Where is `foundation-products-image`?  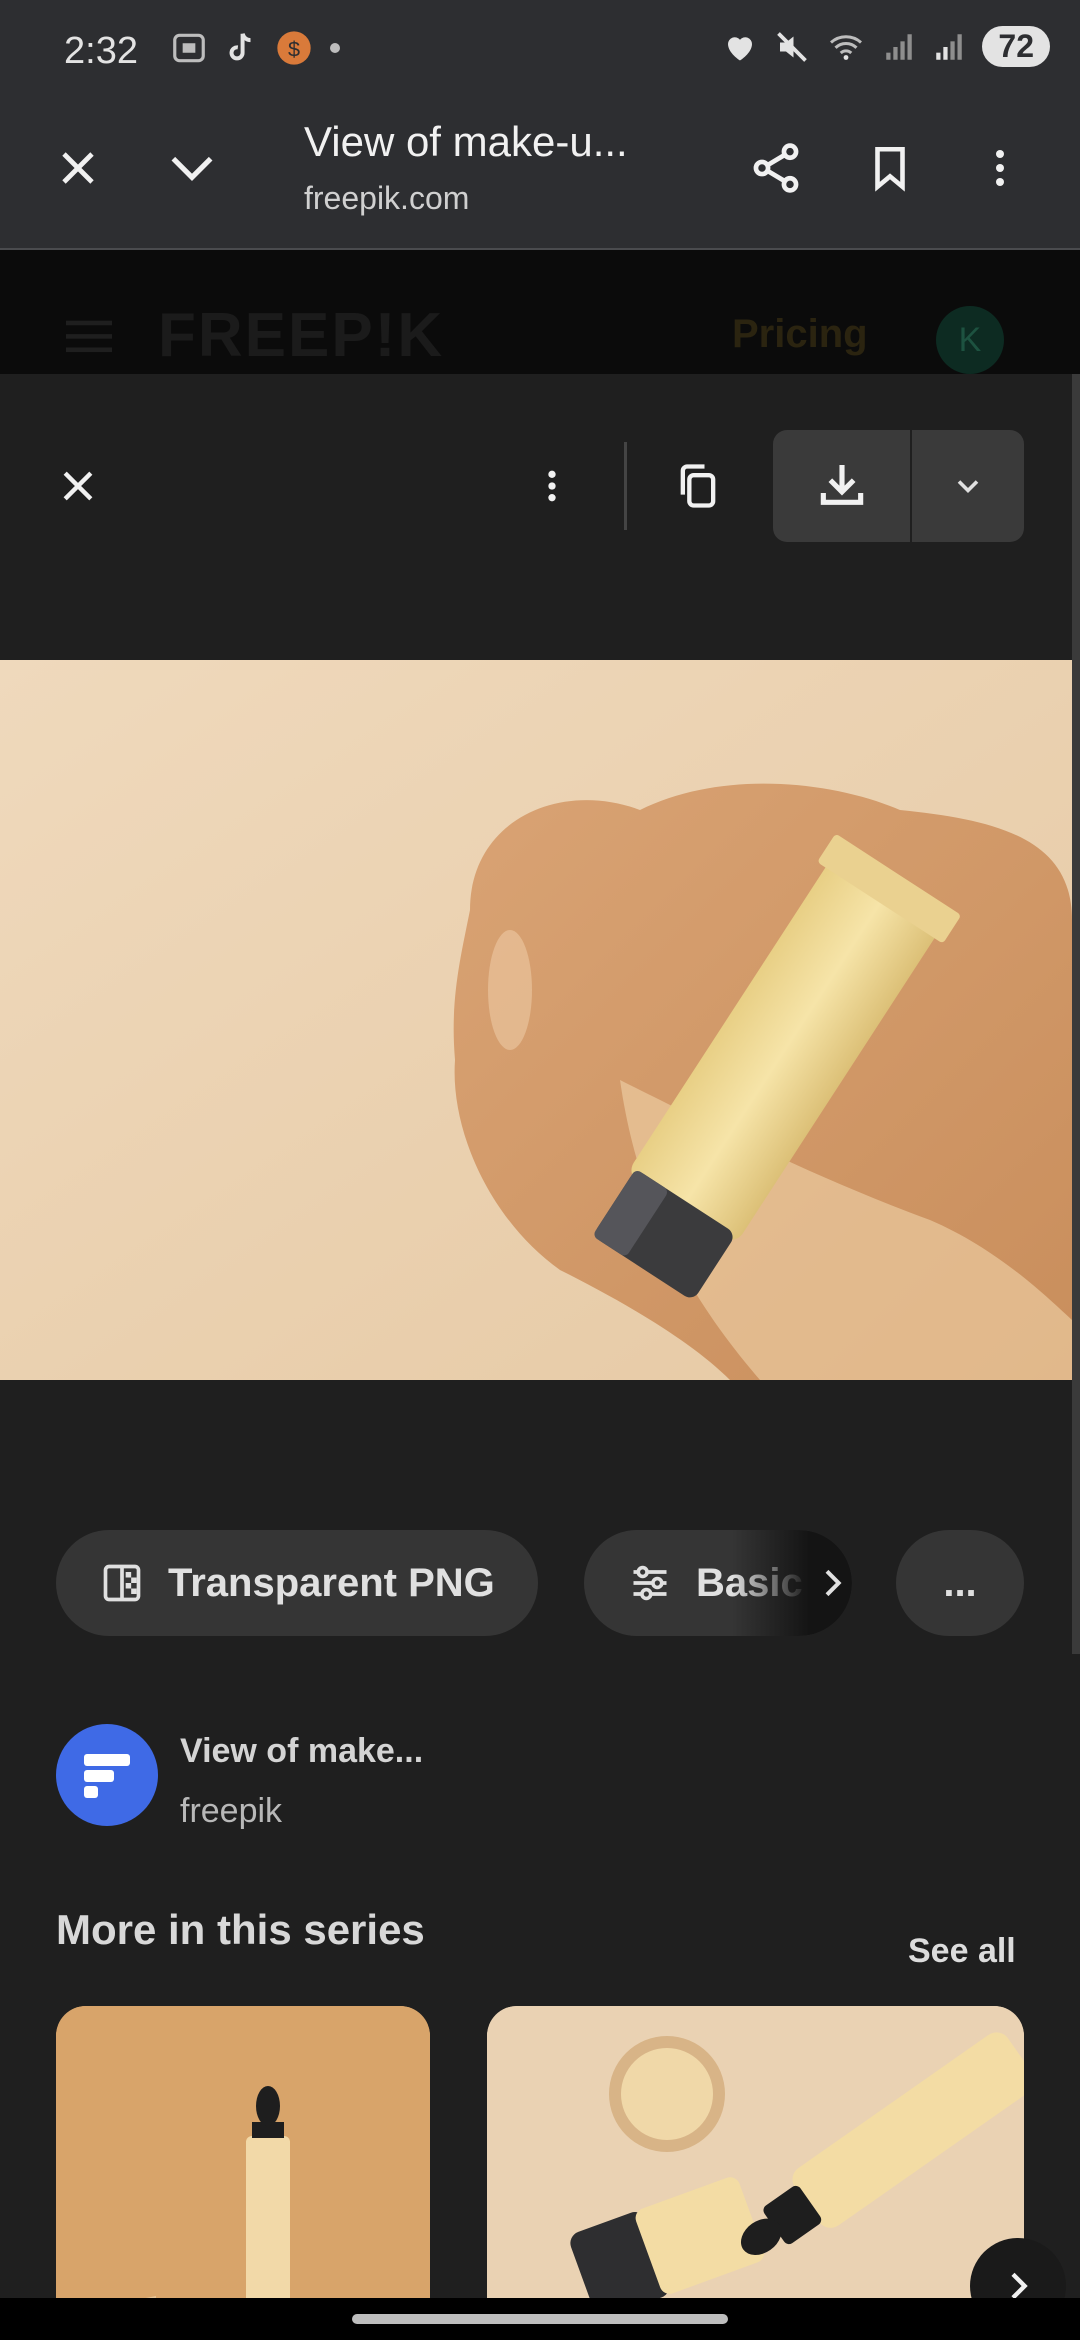 foundation-products-image is located at coordinates (755, 2173).